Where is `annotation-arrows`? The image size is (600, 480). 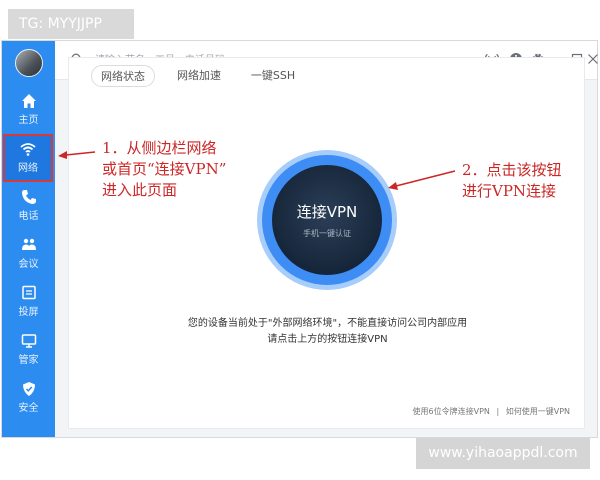 annotation-arrows is located at coordinates (257, 170).